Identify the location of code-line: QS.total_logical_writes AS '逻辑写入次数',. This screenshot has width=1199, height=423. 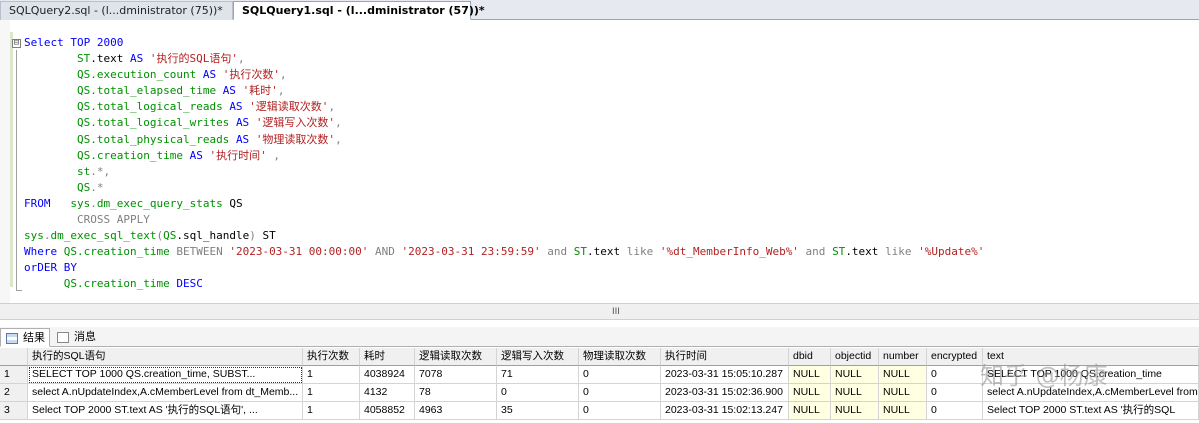
(504, 123).